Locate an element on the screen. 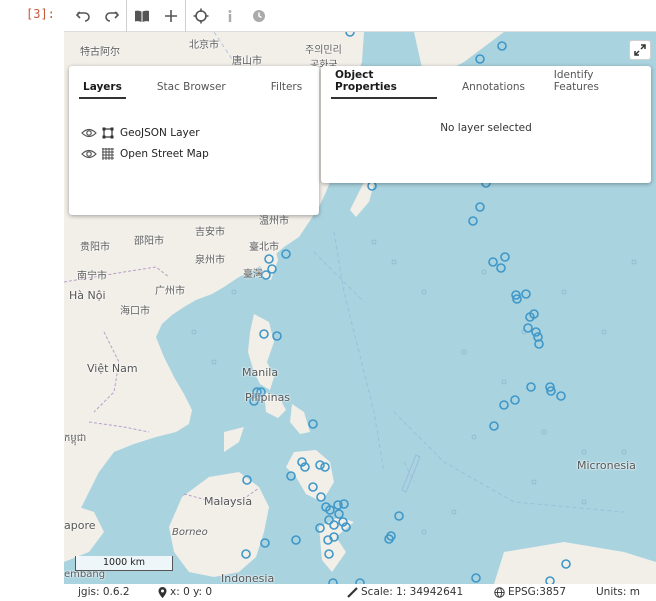 This screenshot has height=601, width=656. map-label-hanoi: Hà Nội is located at coordinates (87, 295).